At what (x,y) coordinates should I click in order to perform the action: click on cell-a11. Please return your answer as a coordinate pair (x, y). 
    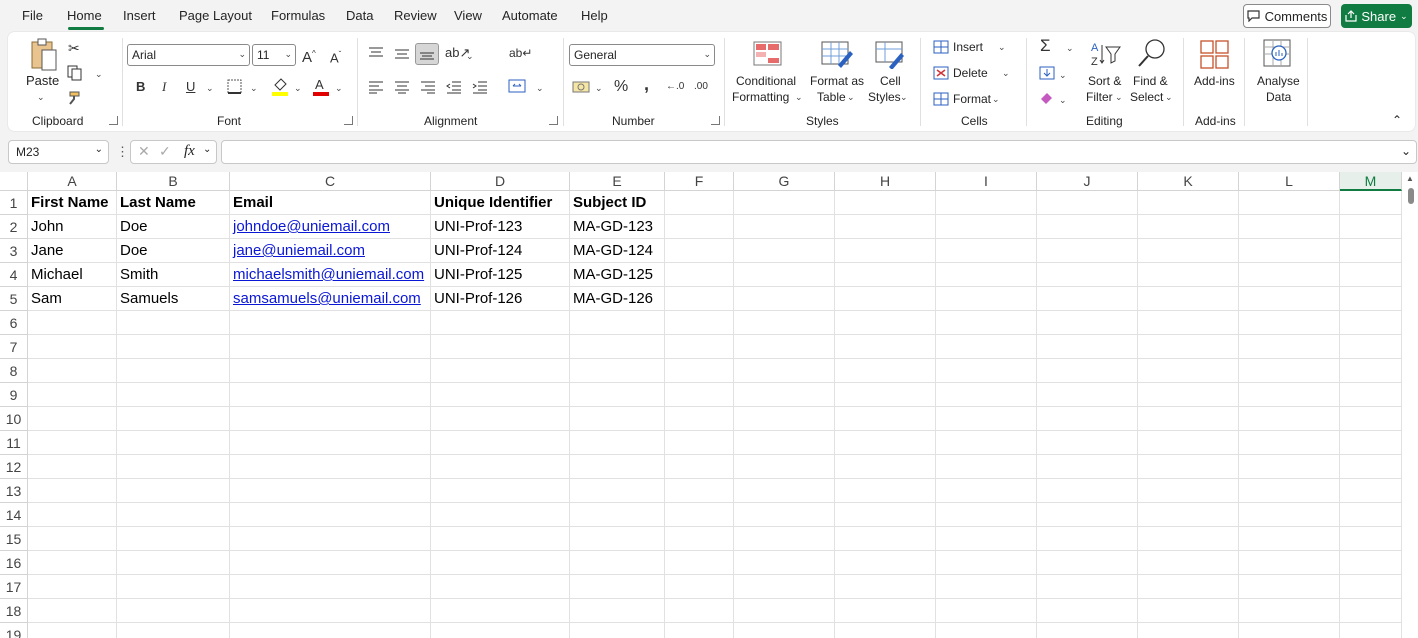
    Looking at the image, I should click on (72, 443).